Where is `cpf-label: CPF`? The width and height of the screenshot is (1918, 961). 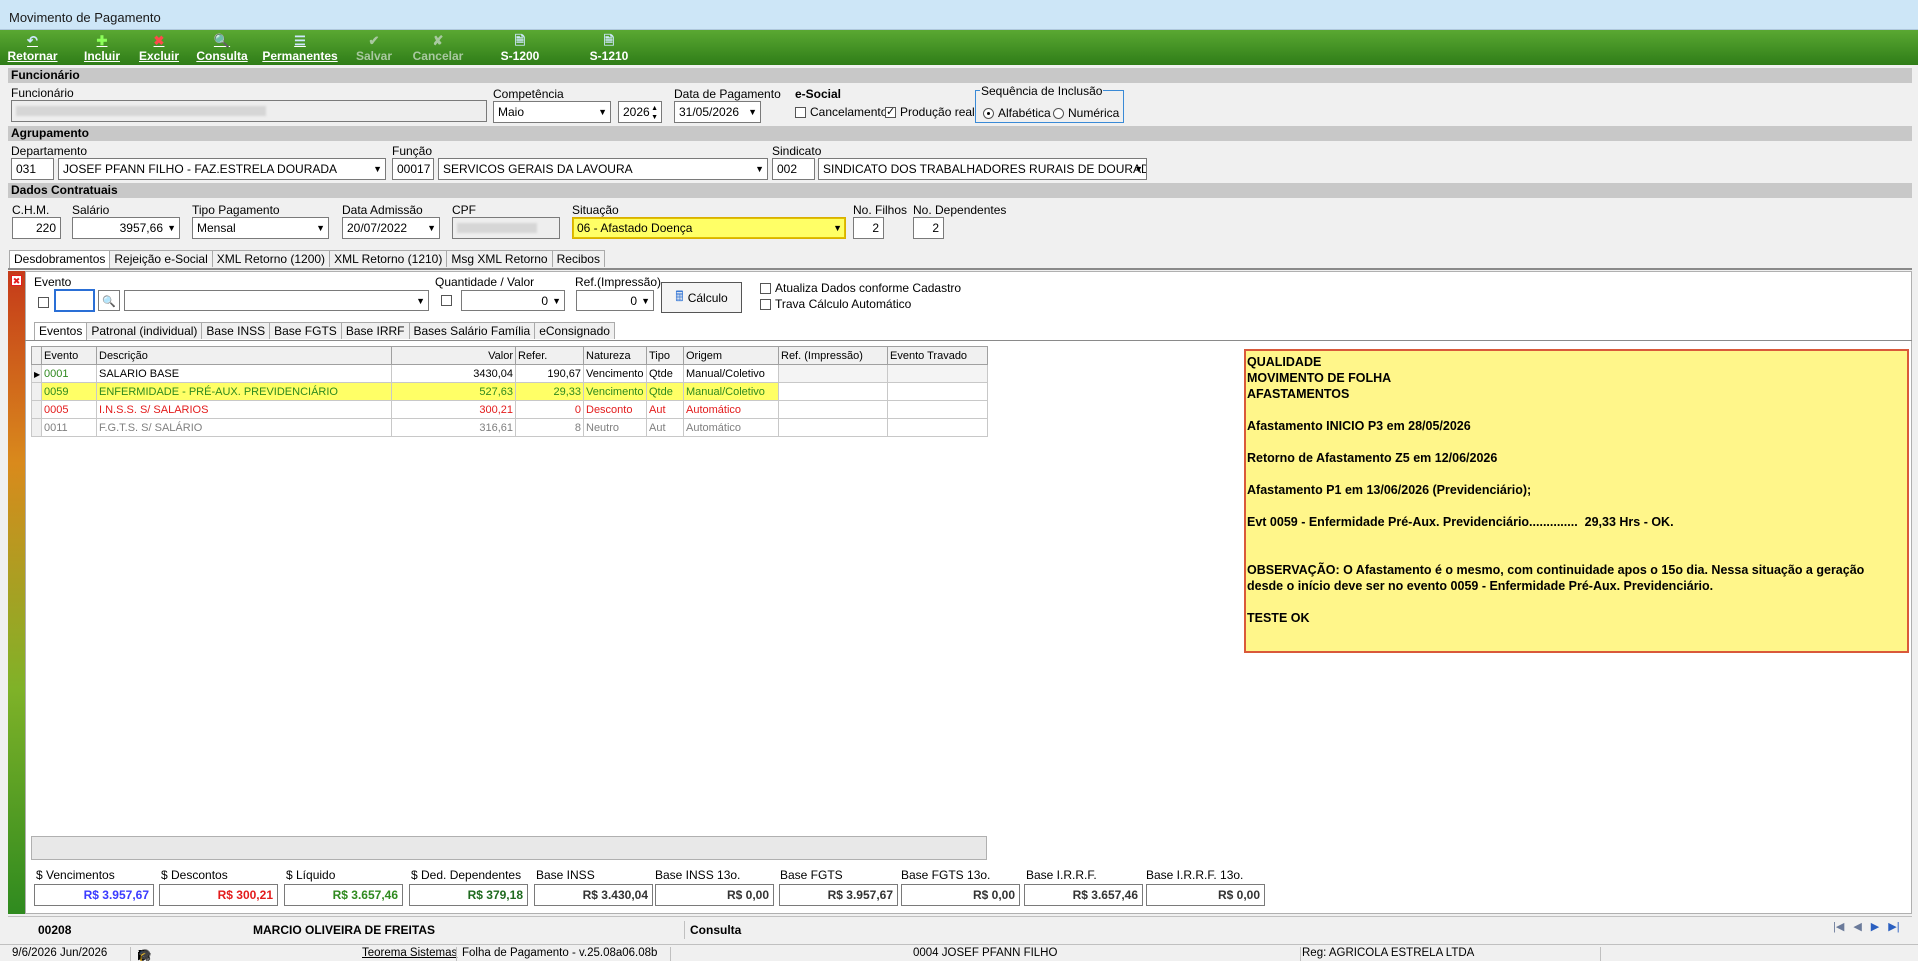
cpf-label: CPF is located at coordinates (464, 210).